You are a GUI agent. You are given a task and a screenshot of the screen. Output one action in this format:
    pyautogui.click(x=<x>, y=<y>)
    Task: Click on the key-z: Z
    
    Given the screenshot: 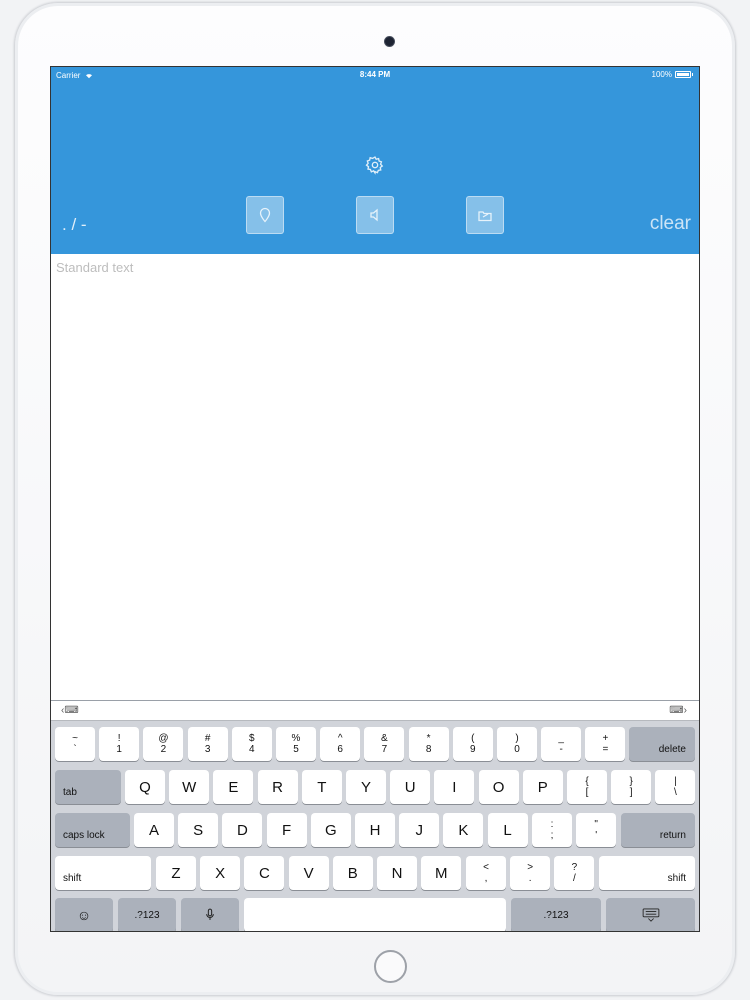 What is the action you would take?
    pyautogui.click(x=176, y=873)
    